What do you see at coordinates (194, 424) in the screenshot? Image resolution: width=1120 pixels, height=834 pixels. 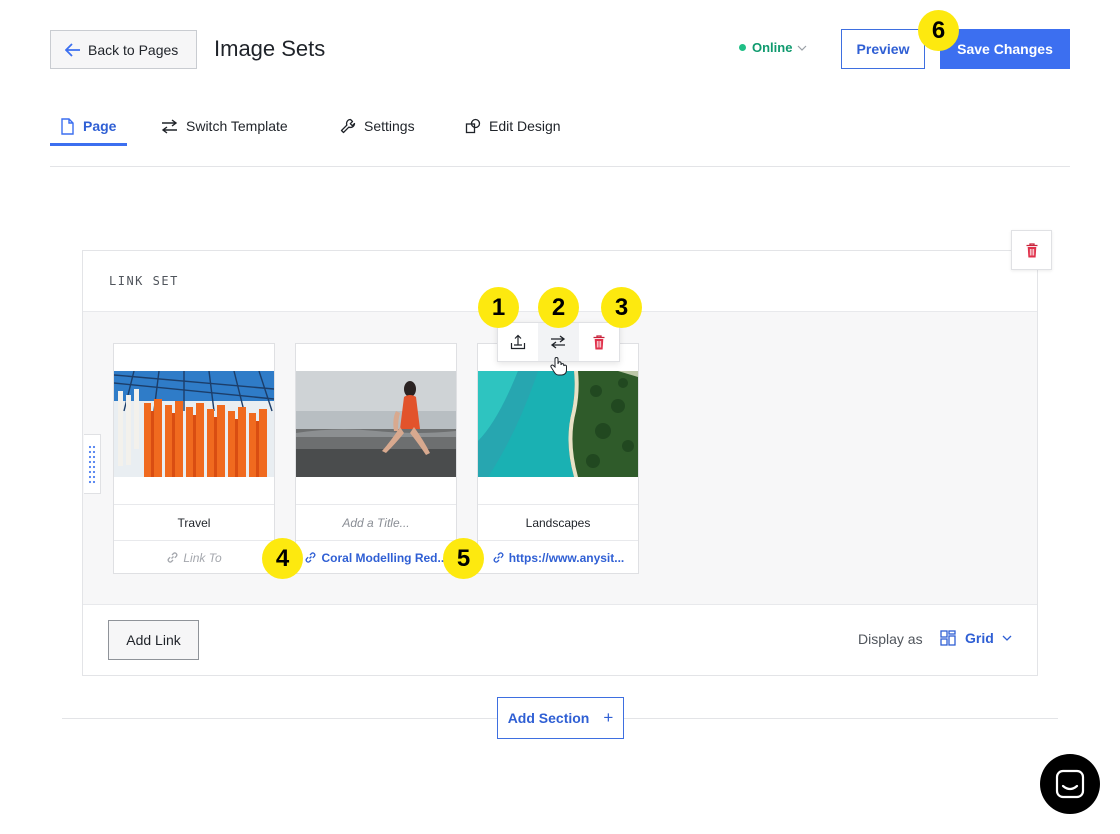 I see `card-image-travel` at bounding box center [194, 424].